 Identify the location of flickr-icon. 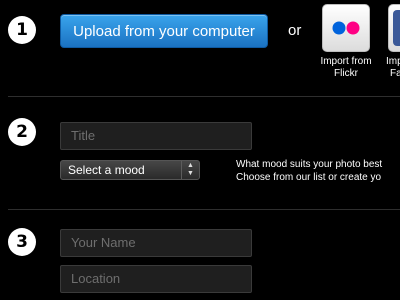
(346, 28).